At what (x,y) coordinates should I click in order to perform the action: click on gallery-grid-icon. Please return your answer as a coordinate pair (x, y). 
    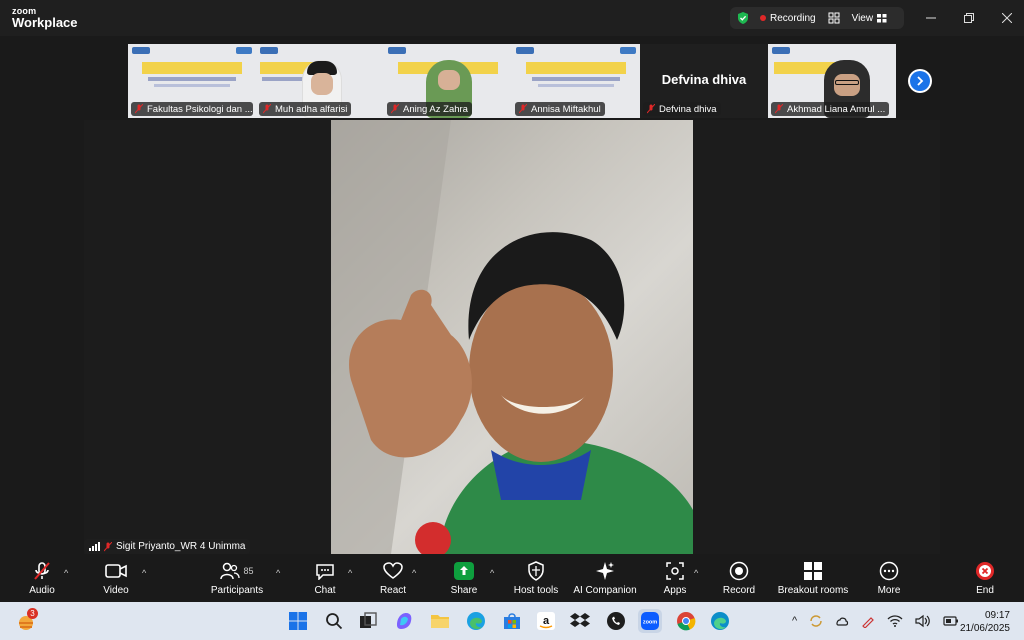
    Looking at the image, I should click on (834, 18).